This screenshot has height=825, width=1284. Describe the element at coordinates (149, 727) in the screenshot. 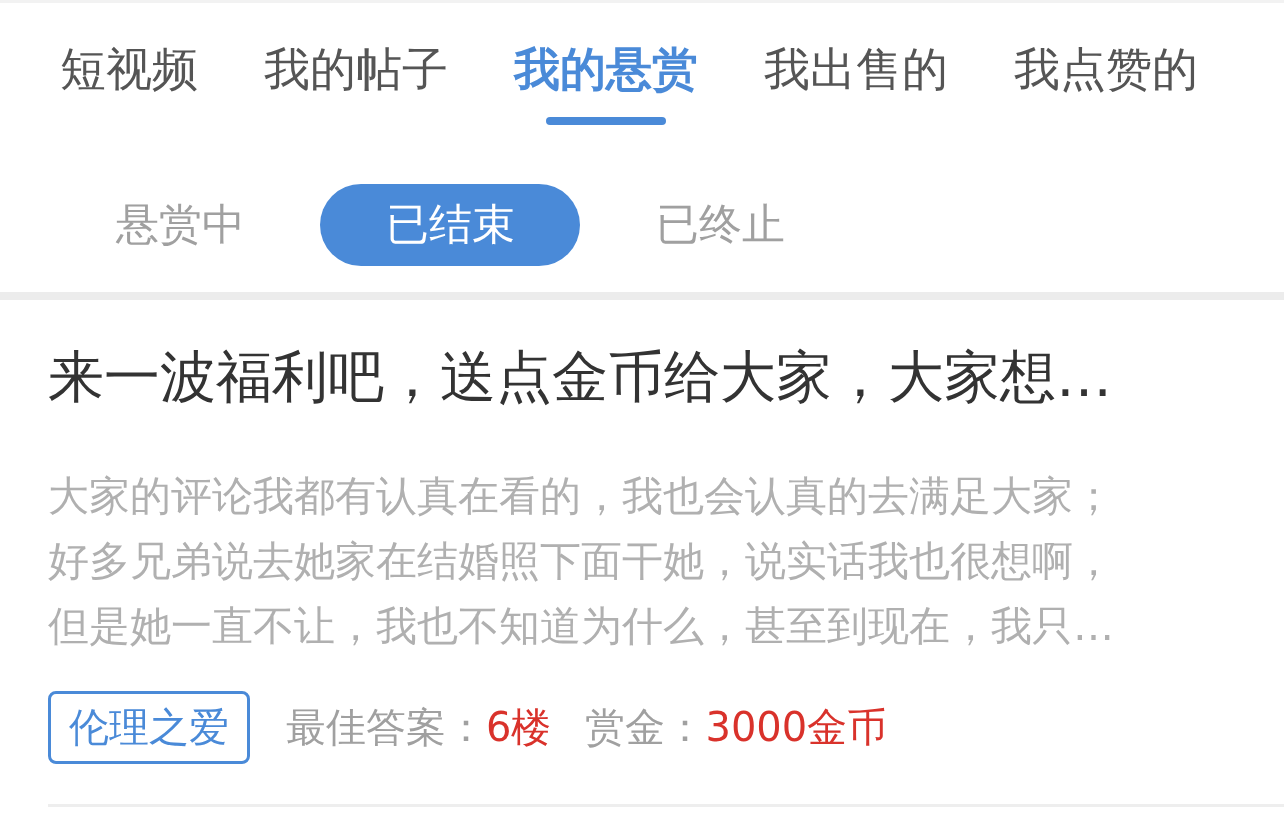

I see `category-tag: 伦理之爱` at that location.